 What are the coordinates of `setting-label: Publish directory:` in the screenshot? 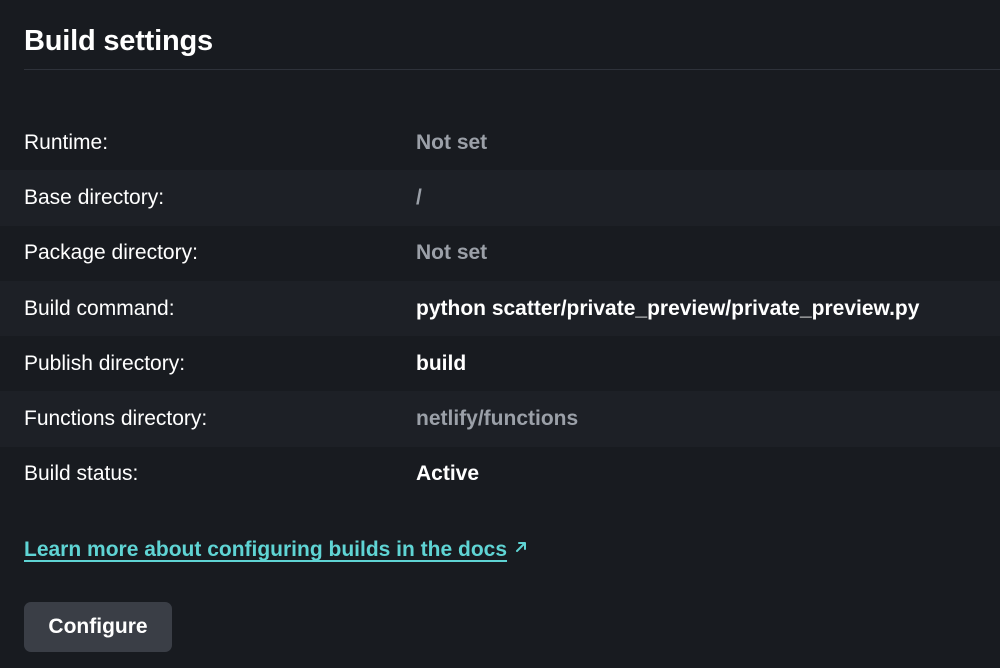 It's located at (105, 363).